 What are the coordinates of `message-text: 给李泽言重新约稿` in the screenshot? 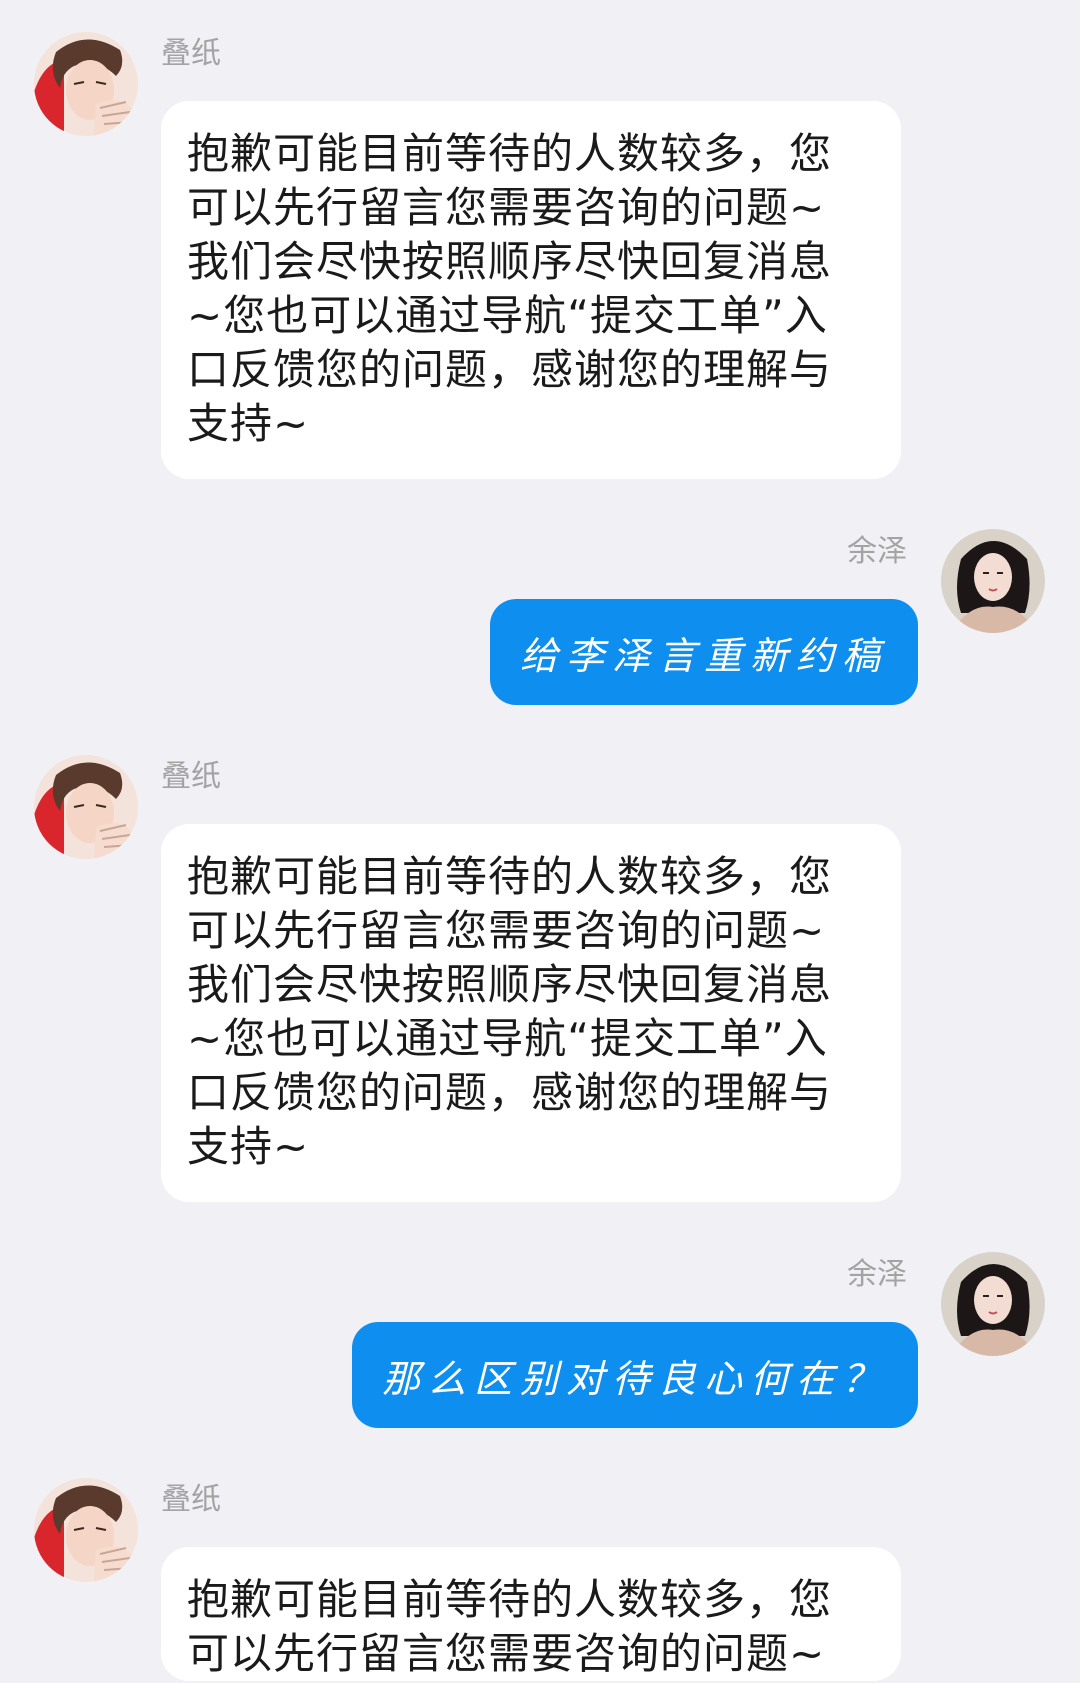 It's located at (703, 655).